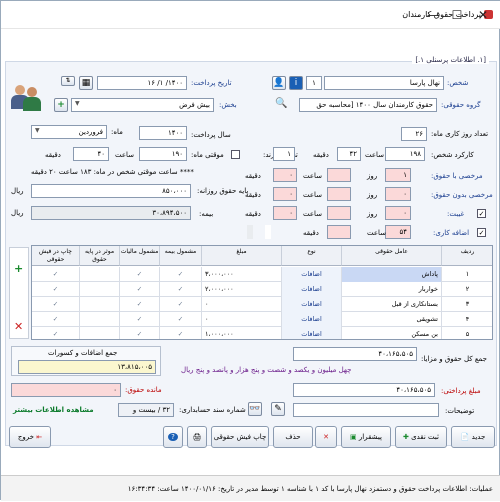 This screenshot has width=500, height=502. What do you see at coordinates (462, 195) in the screenshot?
I see `leave-unpaid-label: مرخصی بدون حقوق:` at bounding box center [462, 195].